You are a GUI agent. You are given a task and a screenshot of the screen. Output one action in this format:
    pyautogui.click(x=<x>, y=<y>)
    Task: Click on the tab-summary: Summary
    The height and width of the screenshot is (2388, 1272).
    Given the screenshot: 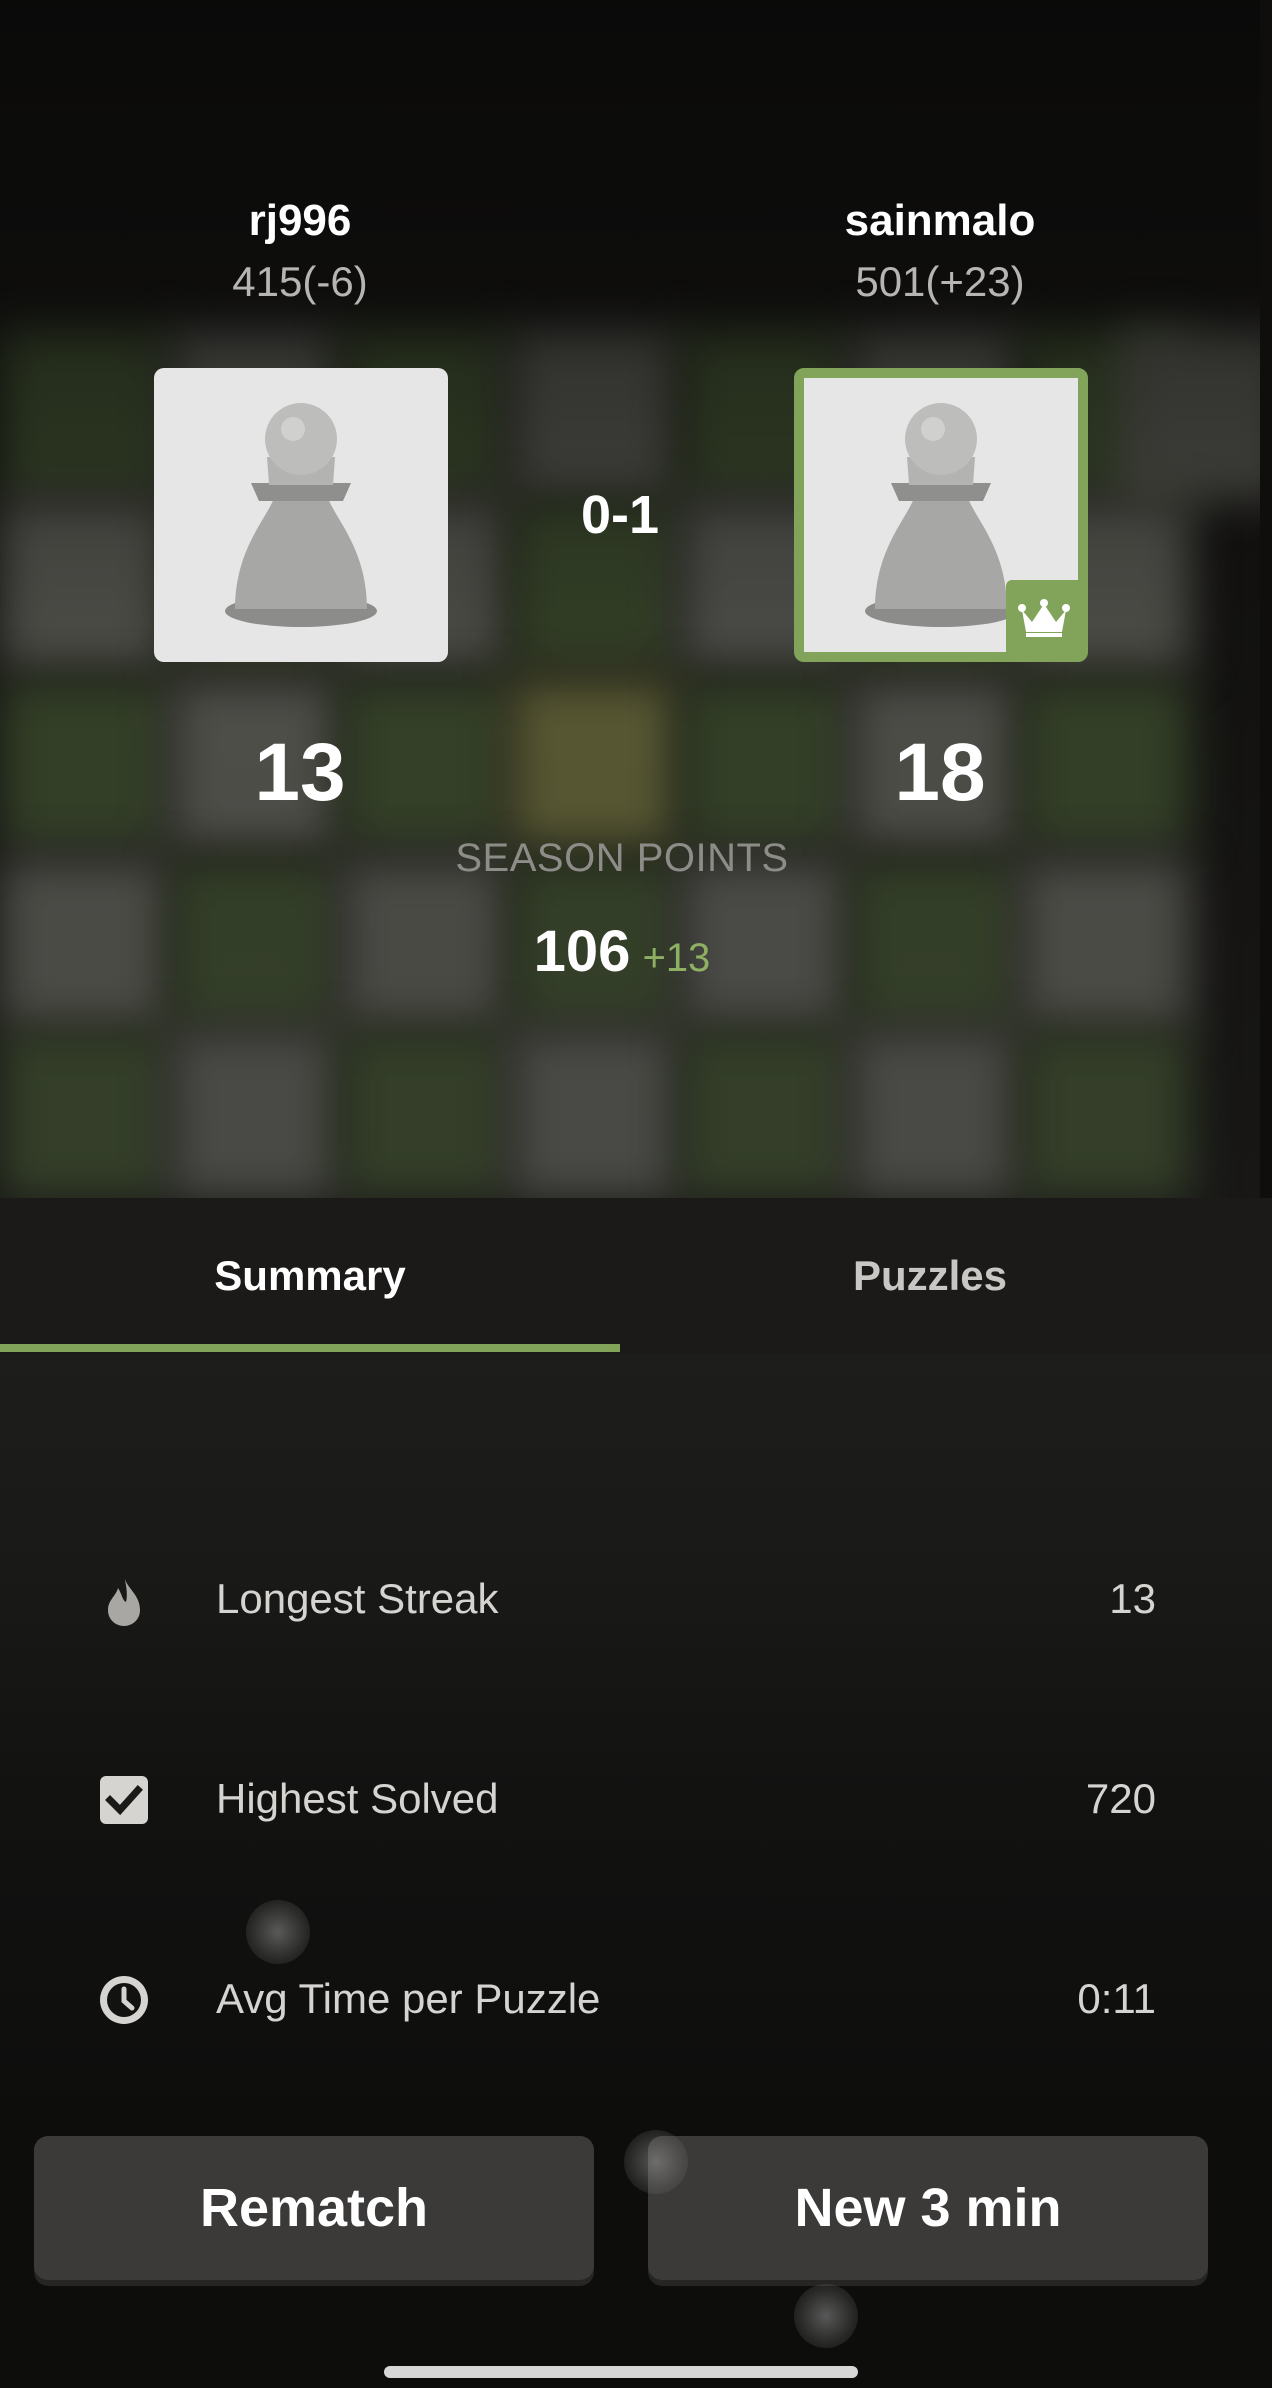 What is the action you would take?
    pyautogui.click(x=310, y=1276)
    